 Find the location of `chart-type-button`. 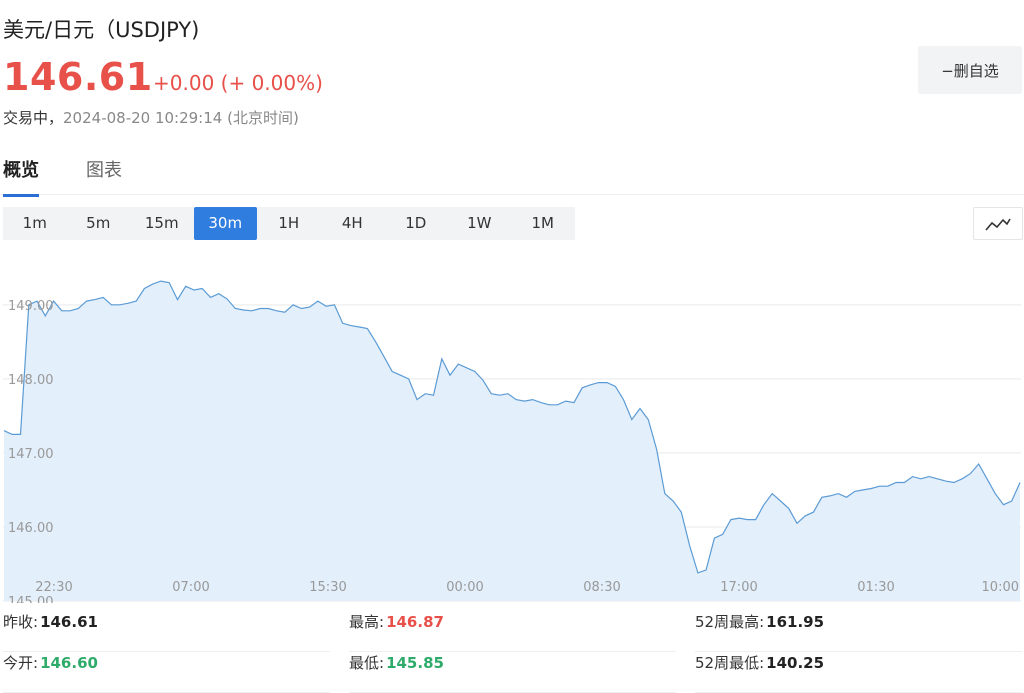

chart-type-button is located at coordinates (998, 223).